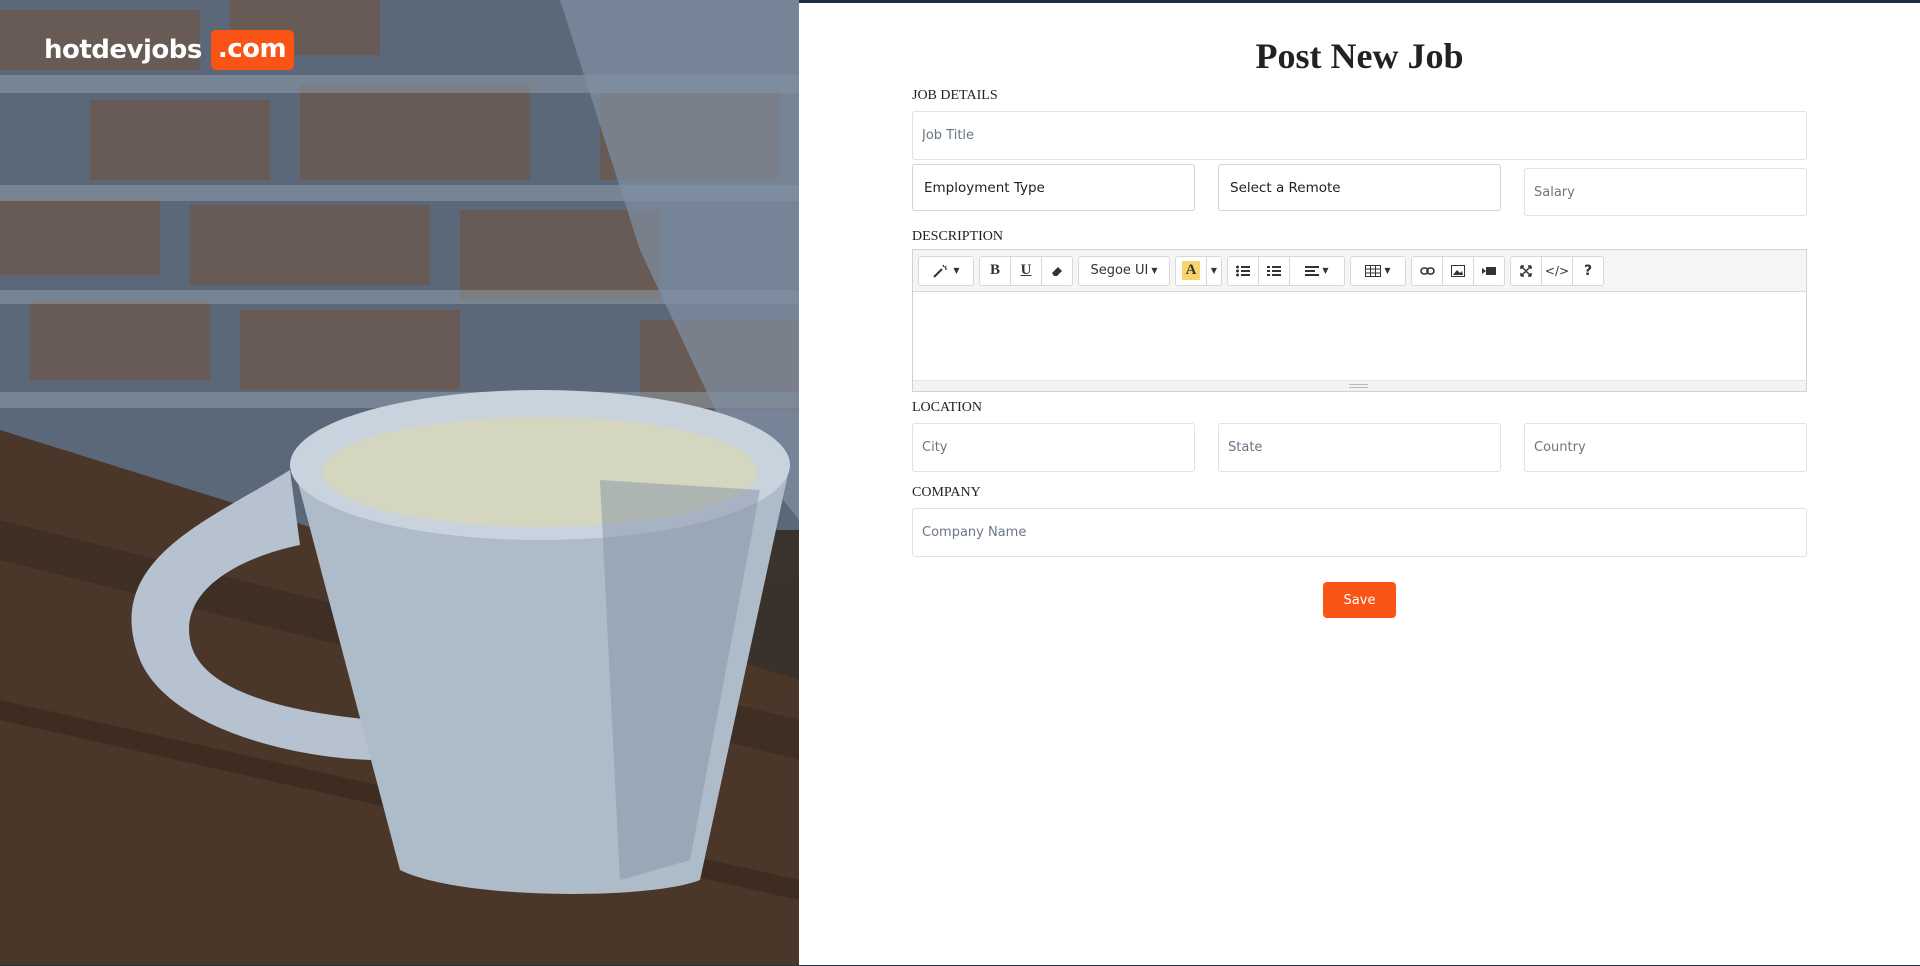 This screenshot has height=966, width=1920. What do you see at coordinates (1359, 600) in the screenshot?
I see `save-button: Save` at bounding box center [1359, 600].